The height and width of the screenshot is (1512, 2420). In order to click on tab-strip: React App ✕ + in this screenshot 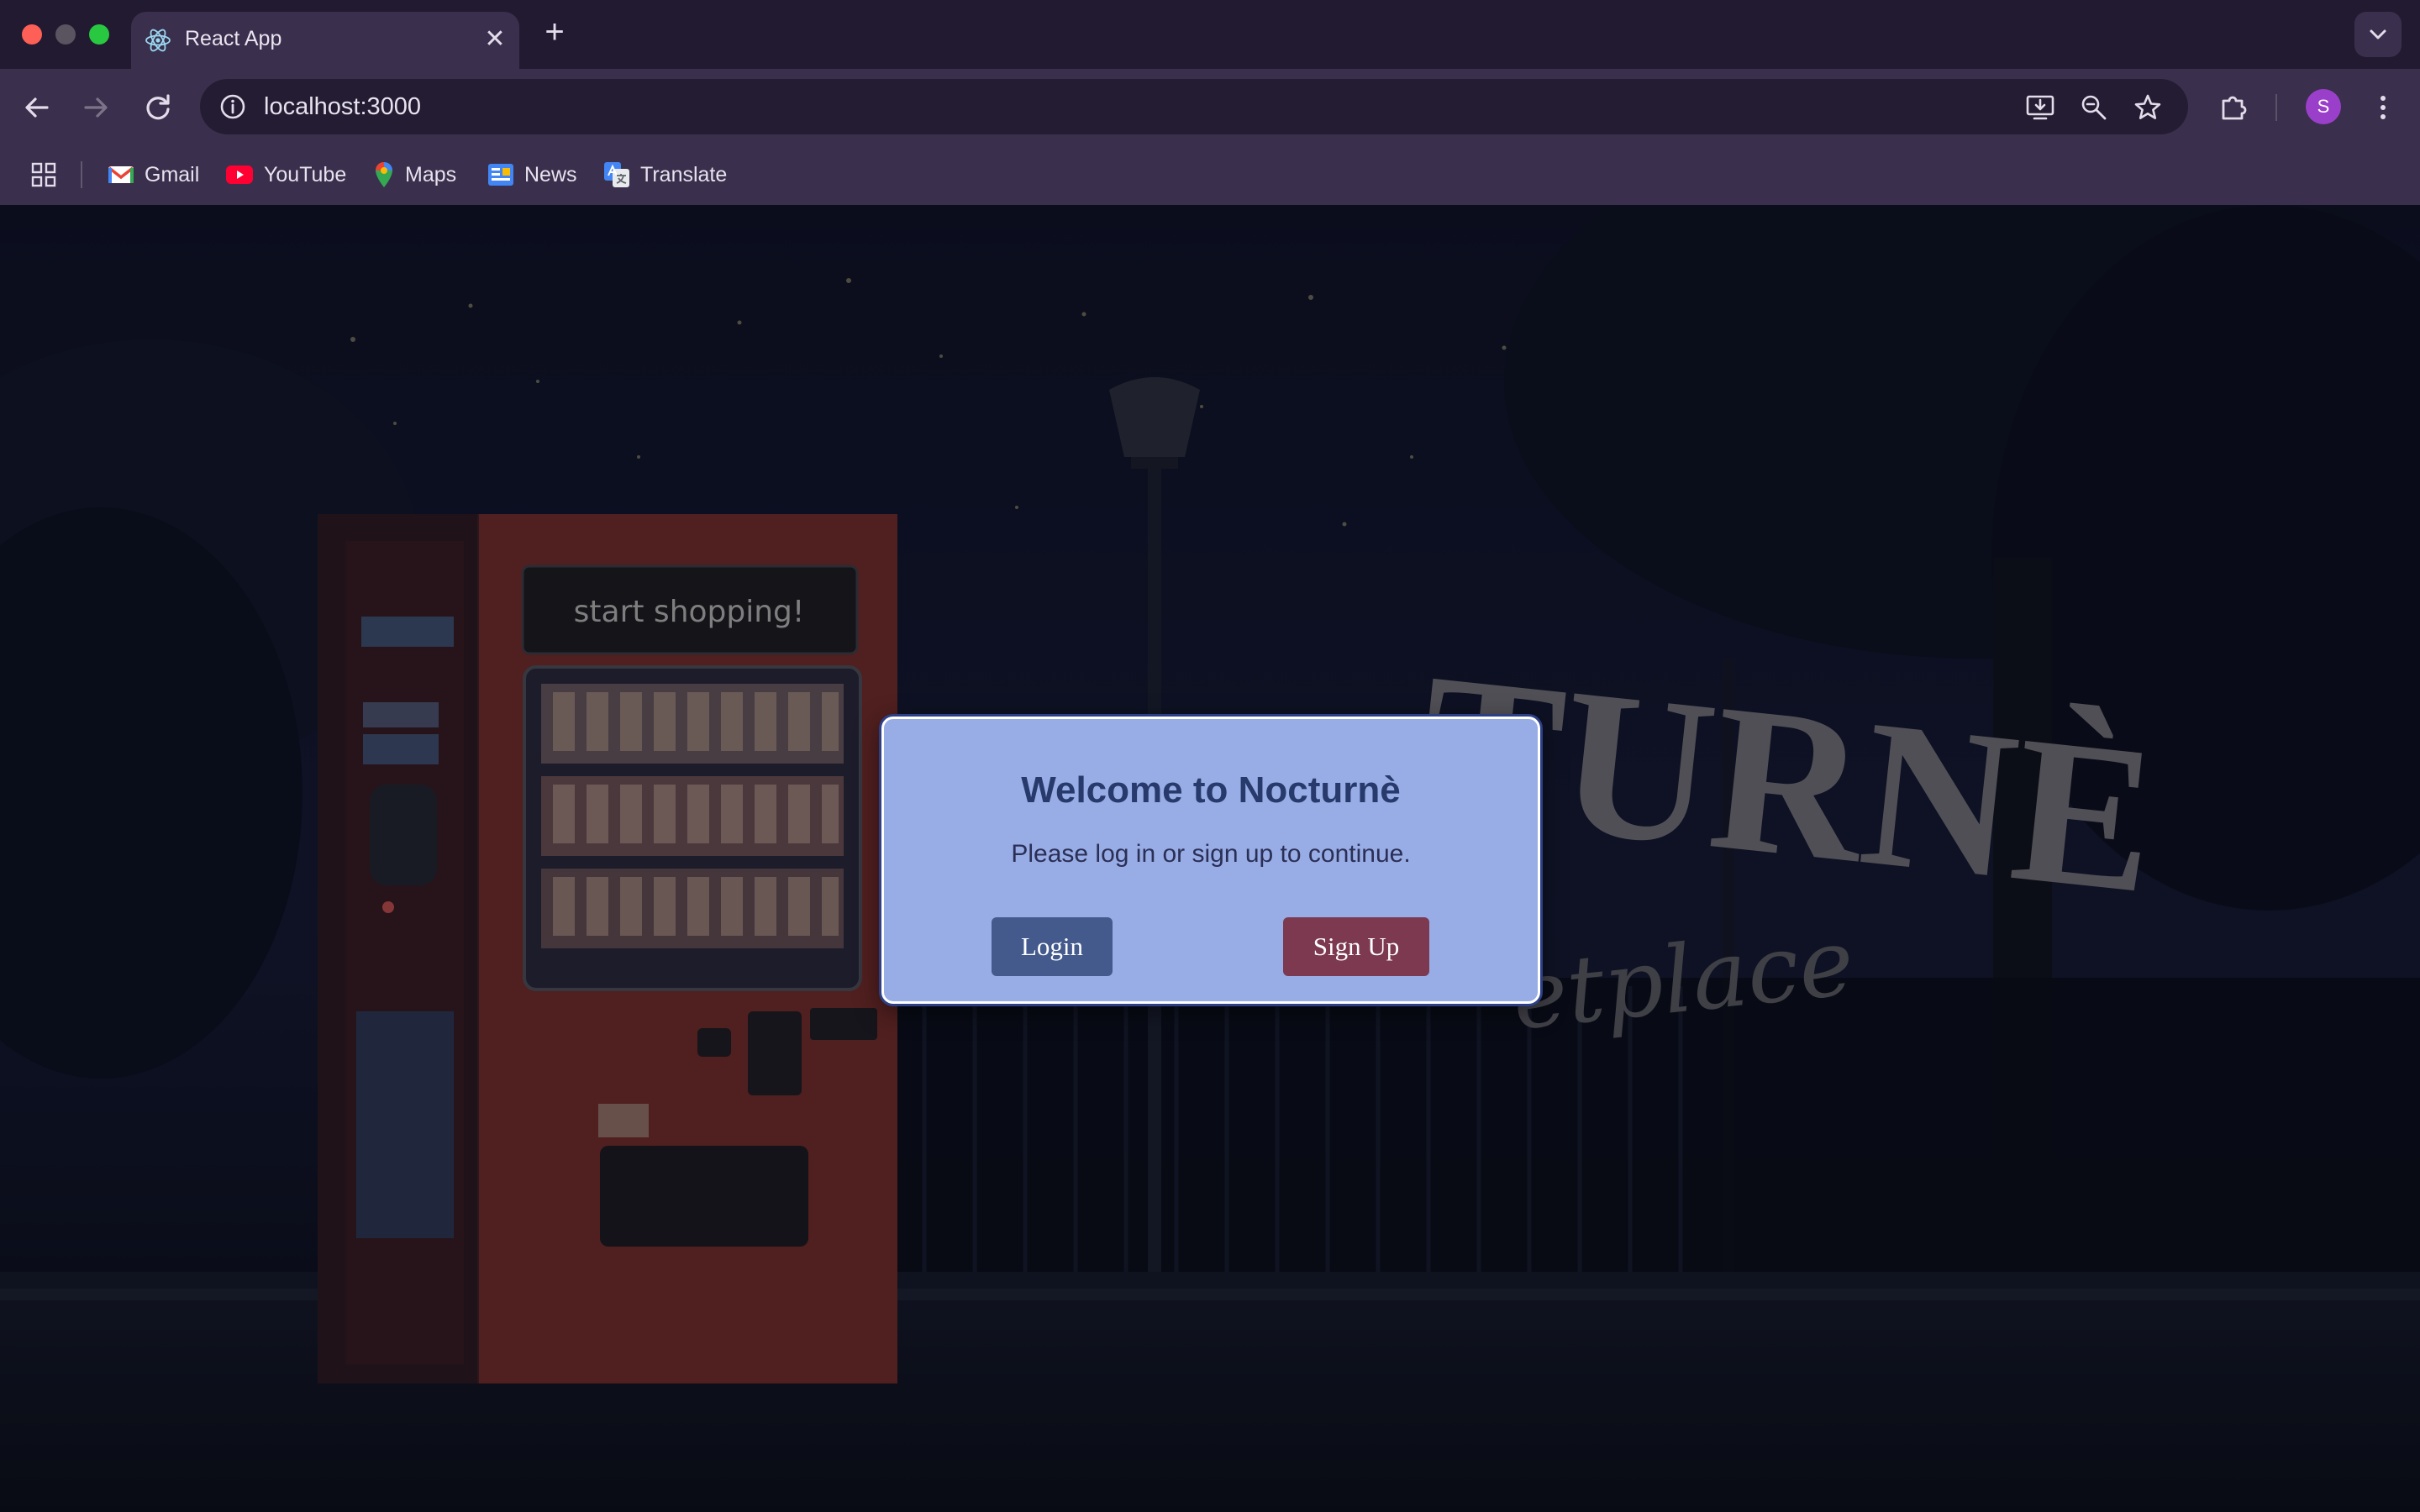, I will do `click(1210, 34)`.